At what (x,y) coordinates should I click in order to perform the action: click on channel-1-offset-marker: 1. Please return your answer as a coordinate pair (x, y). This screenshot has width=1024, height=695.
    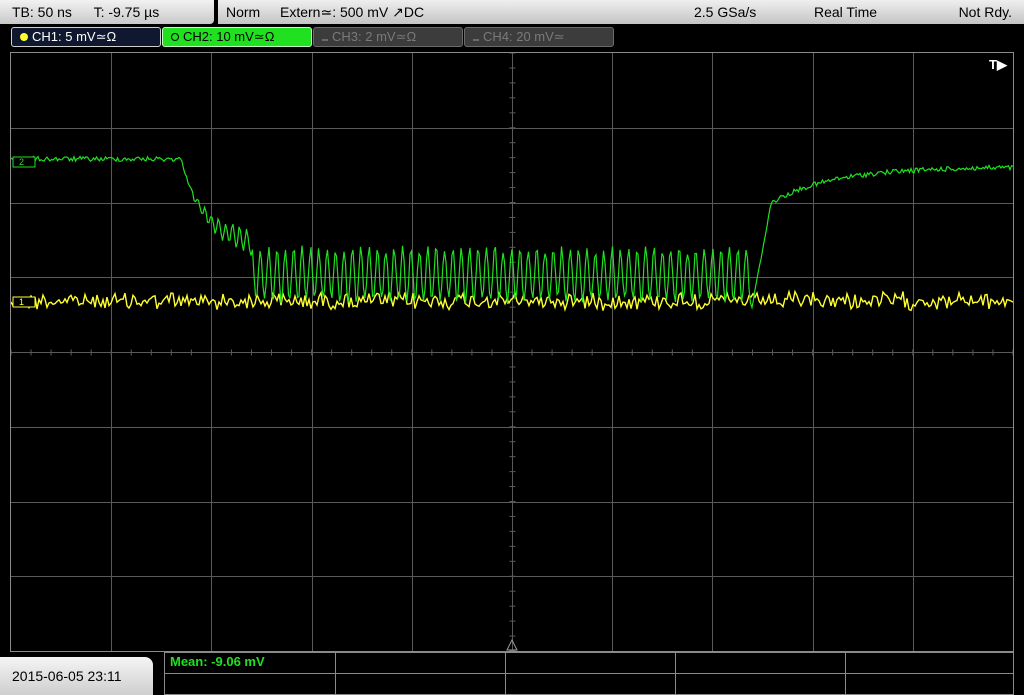
    Looking at the image, I should click on (24, 302).